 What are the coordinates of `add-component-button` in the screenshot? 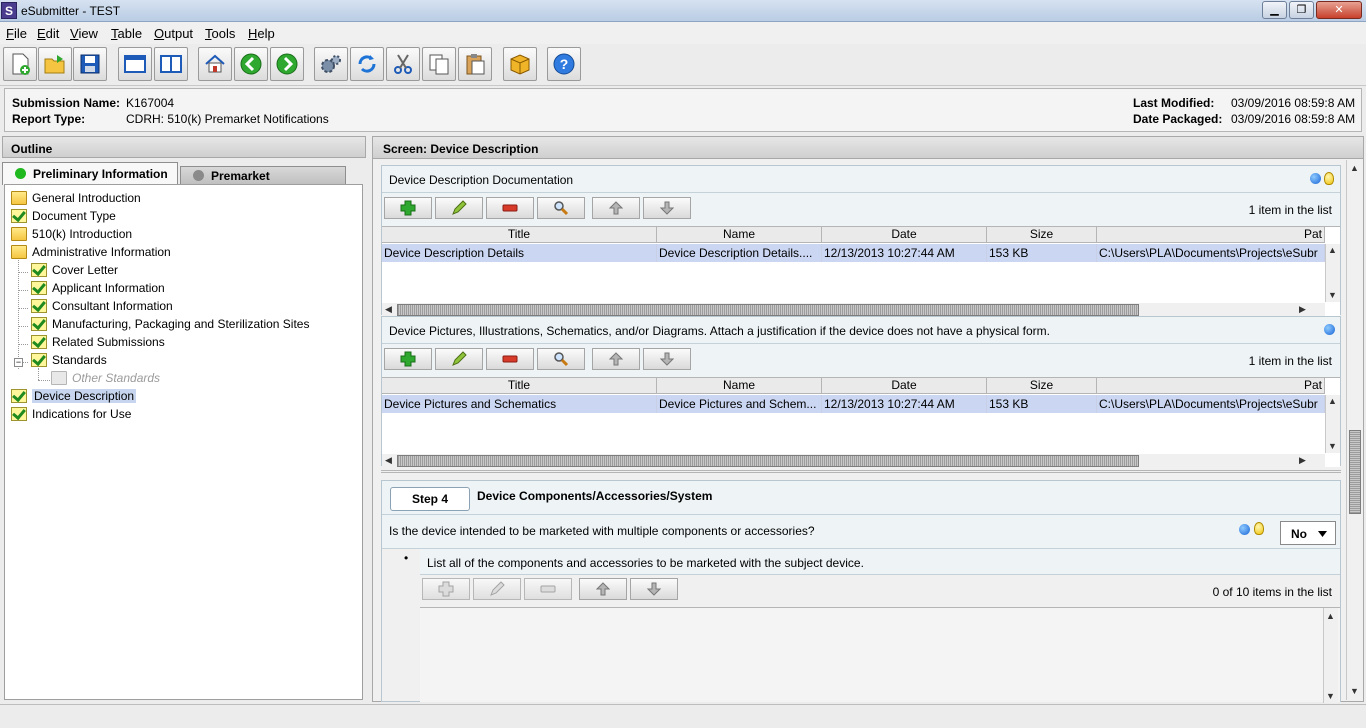 It's located at (446, 589).